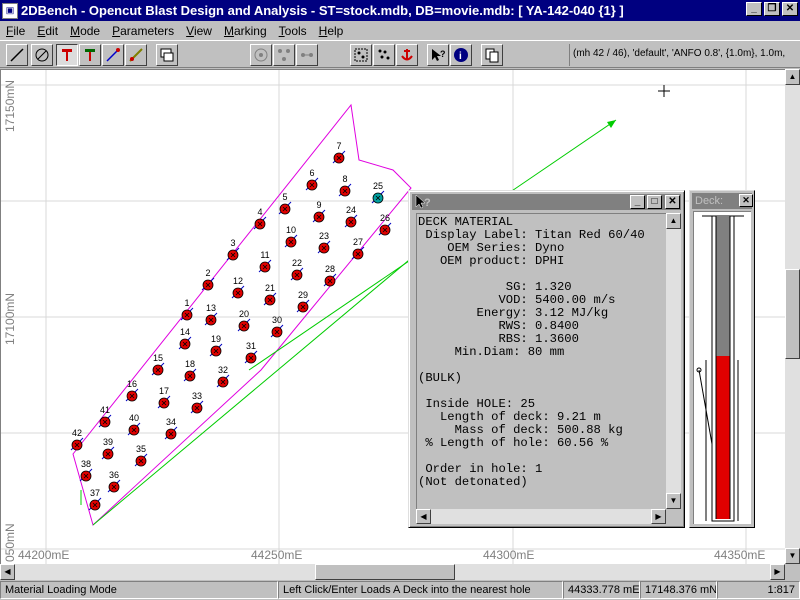  Describe the element at coordinates (141, 455) in the screenshot. I see `blast-hole: 35` at that location.